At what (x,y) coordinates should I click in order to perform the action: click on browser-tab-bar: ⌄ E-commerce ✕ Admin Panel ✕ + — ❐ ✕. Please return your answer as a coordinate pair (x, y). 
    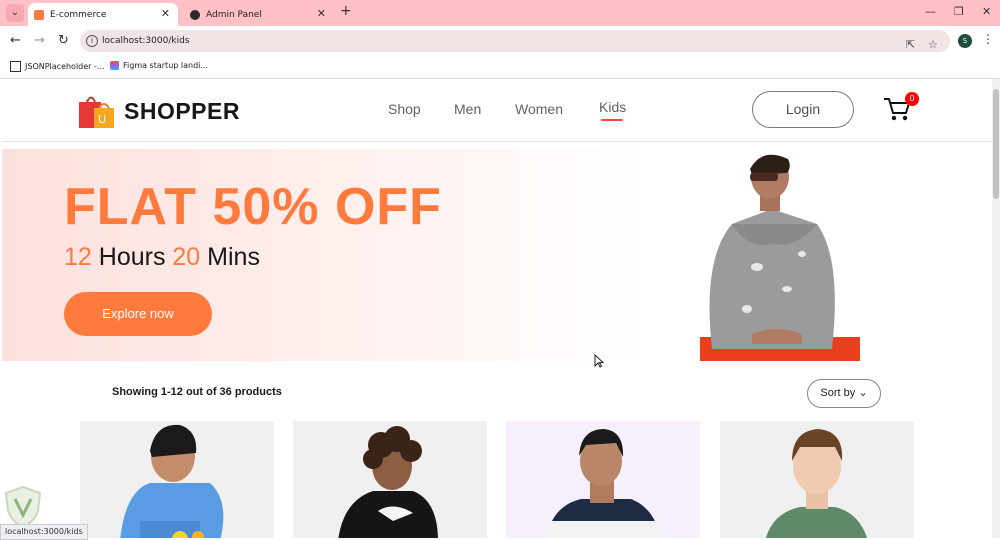
    Looking at the image, I should click on (500, 13).